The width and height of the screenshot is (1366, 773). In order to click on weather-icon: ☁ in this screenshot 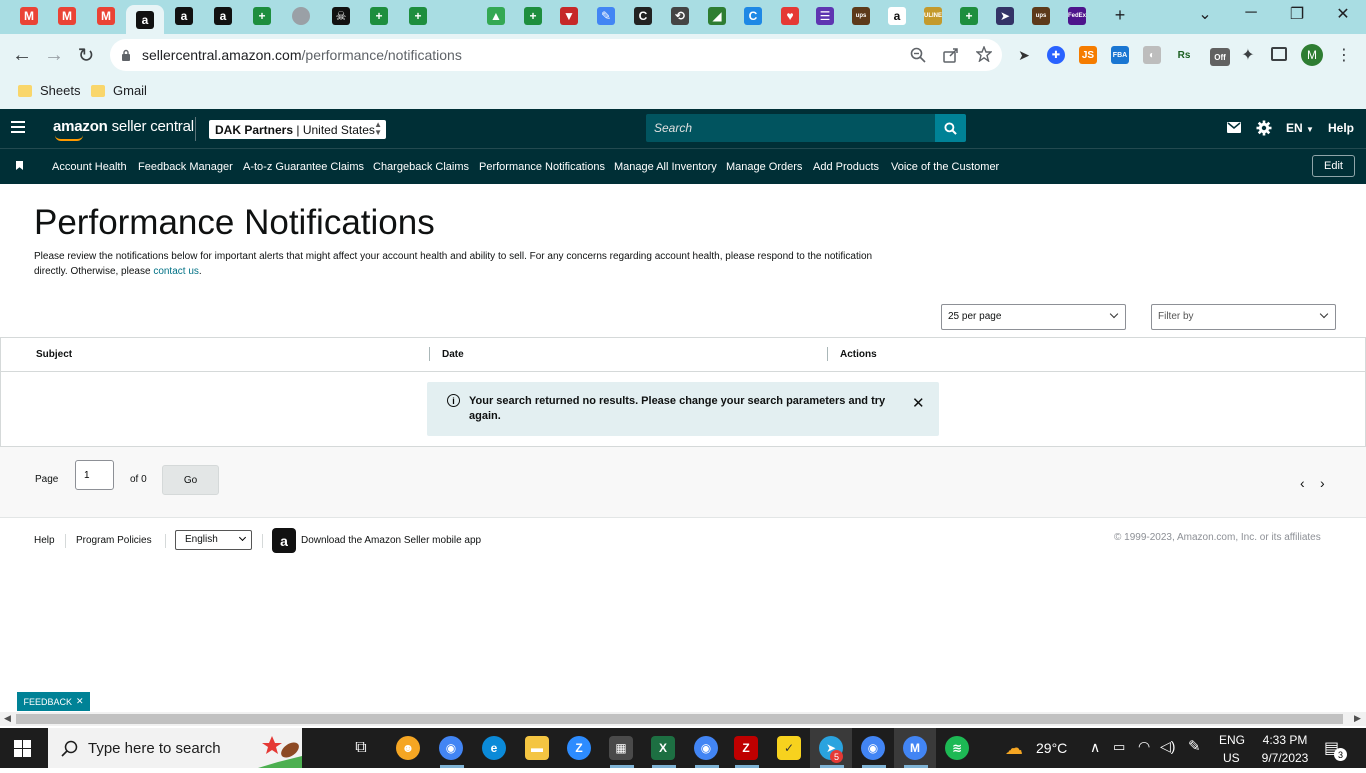, I will do `click(1014, 748)`.